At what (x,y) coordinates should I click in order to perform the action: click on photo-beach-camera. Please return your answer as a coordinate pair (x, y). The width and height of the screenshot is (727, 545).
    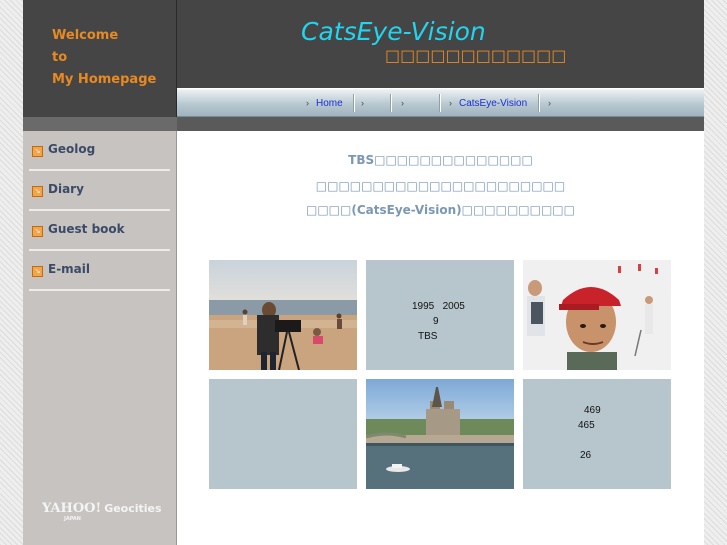
    Looking at the image, I should click on (283, 315).